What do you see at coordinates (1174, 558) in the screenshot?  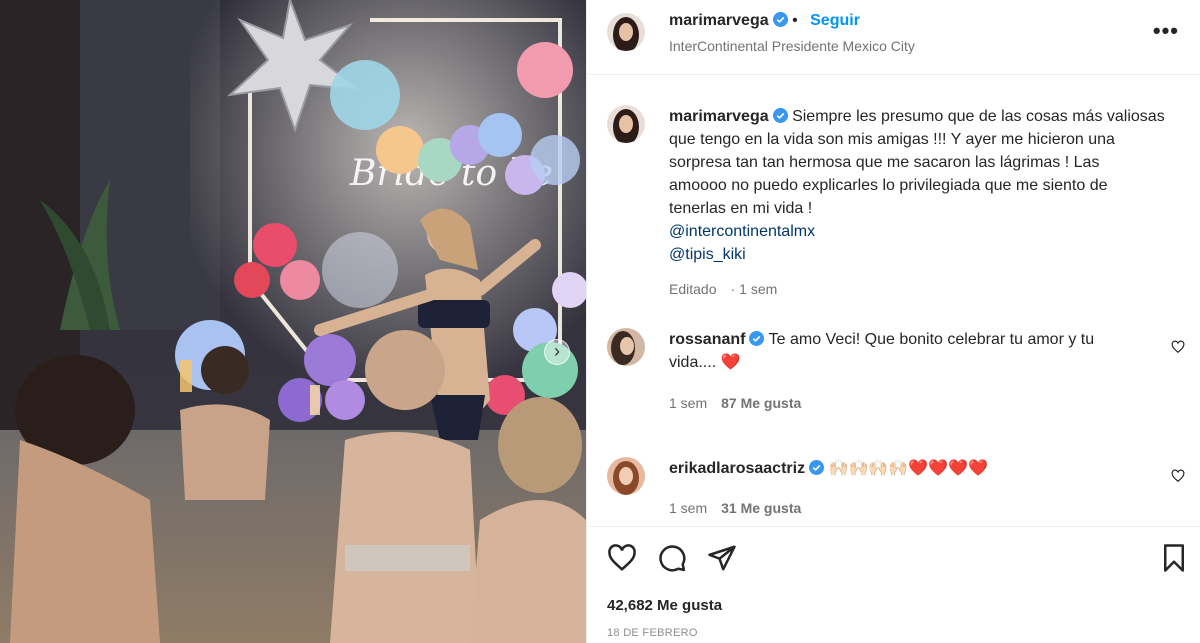 I see `bookmark-icon` at bounding box center [1174, 558].